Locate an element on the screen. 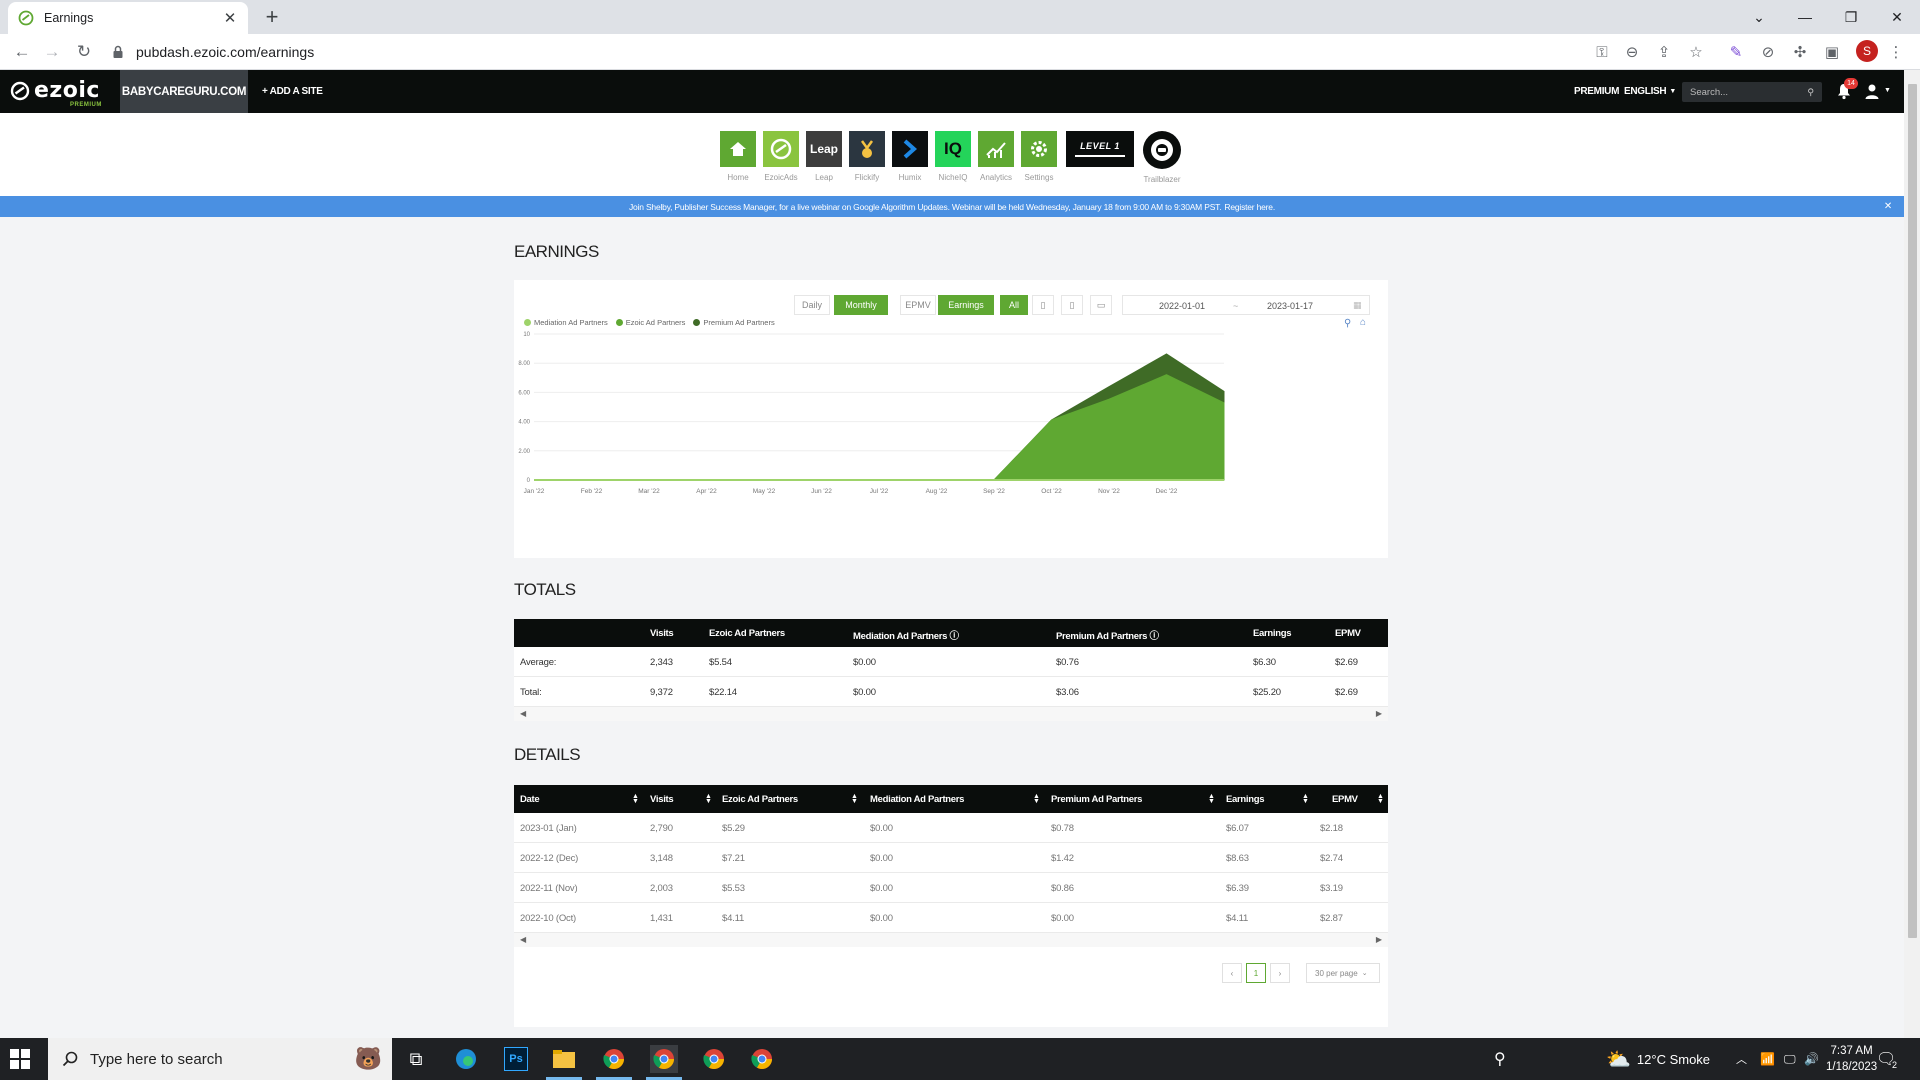 Image resolution: width=1920 pixels, height=1080 pixels. page-scrollbar is located at coordinates (1912, 554).